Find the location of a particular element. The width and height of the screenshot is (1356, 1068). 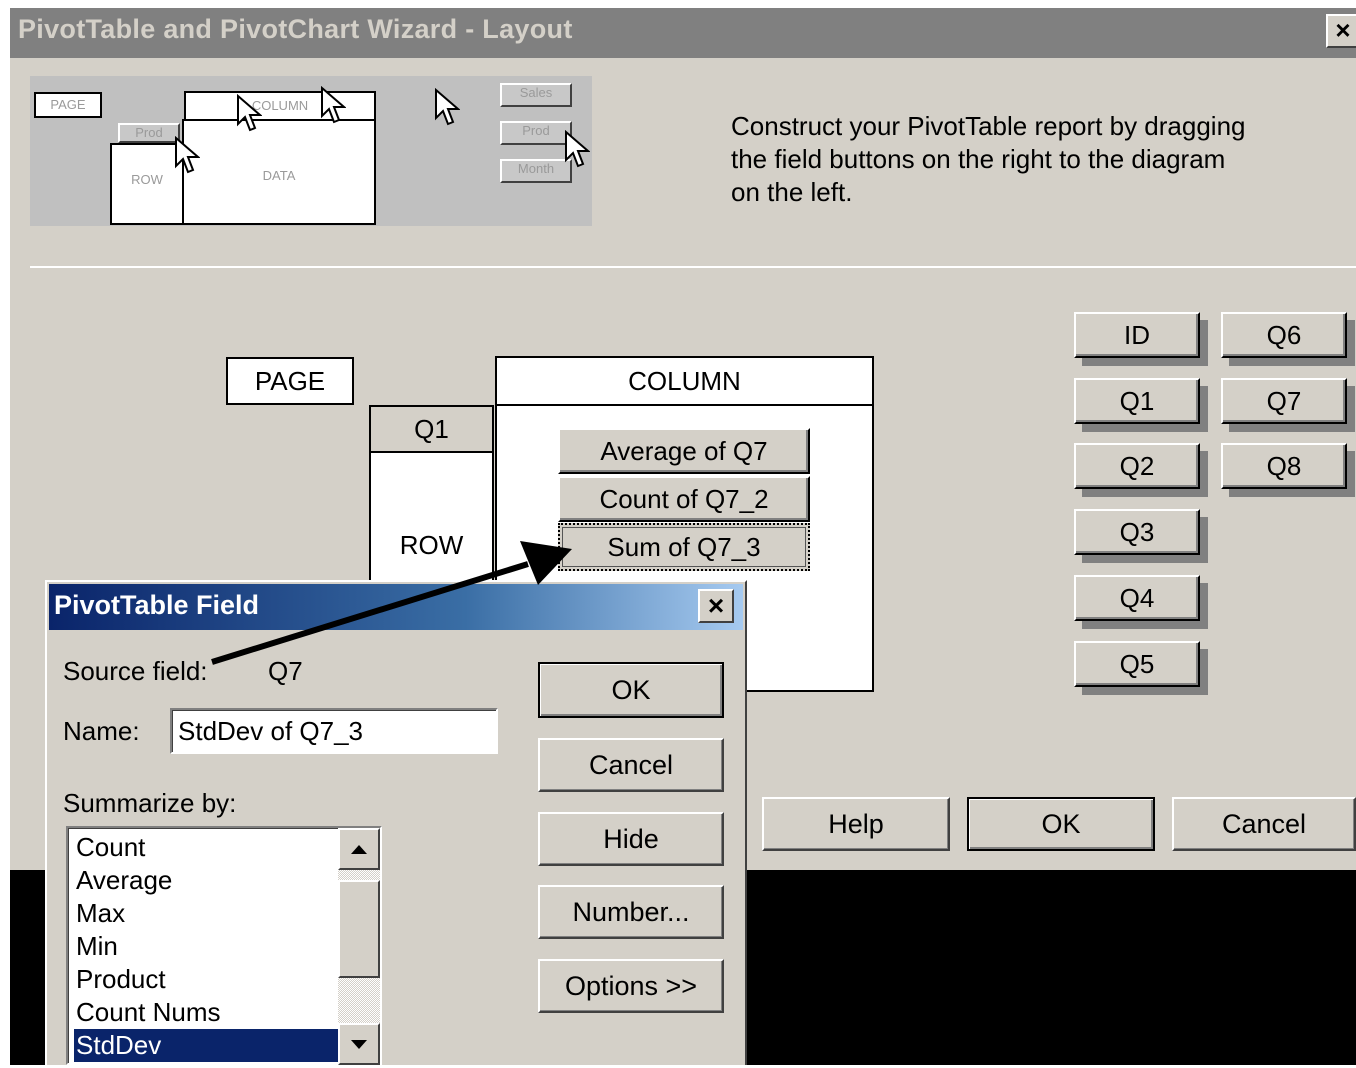

separator is located at coordinates (693, 267).